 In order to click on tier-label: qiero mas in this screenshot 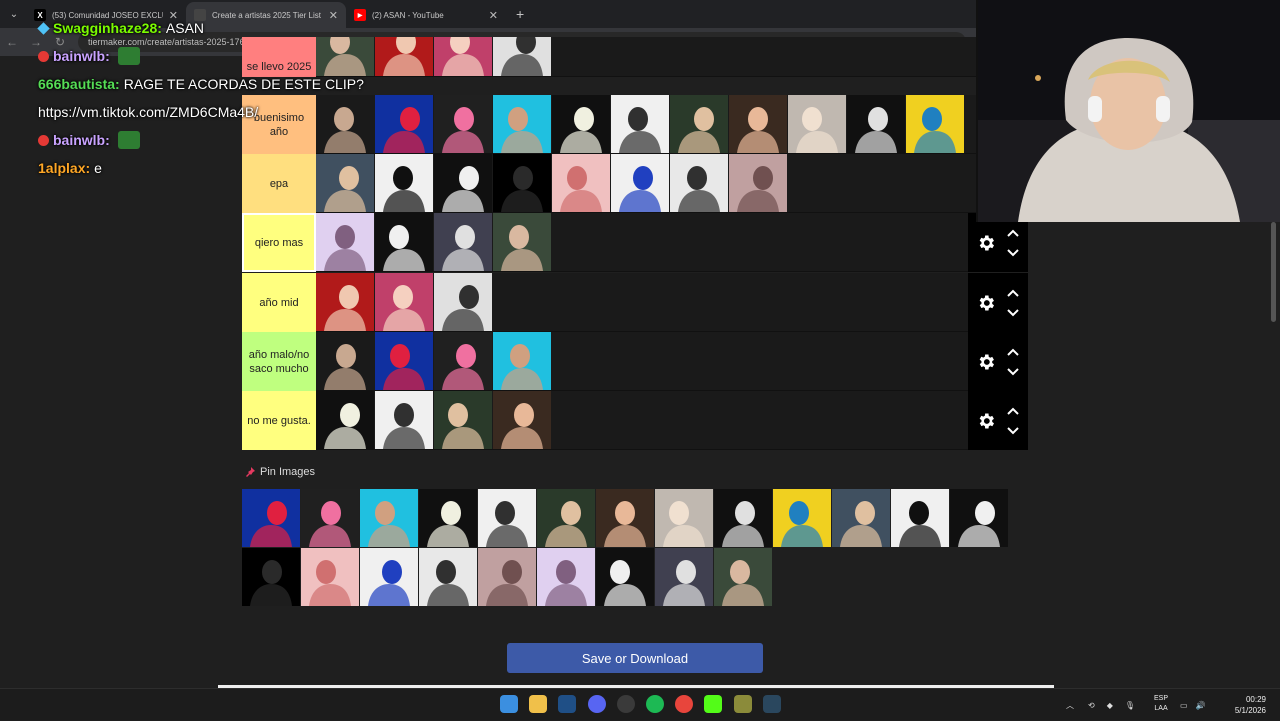, I will do `click(279, 242)`.